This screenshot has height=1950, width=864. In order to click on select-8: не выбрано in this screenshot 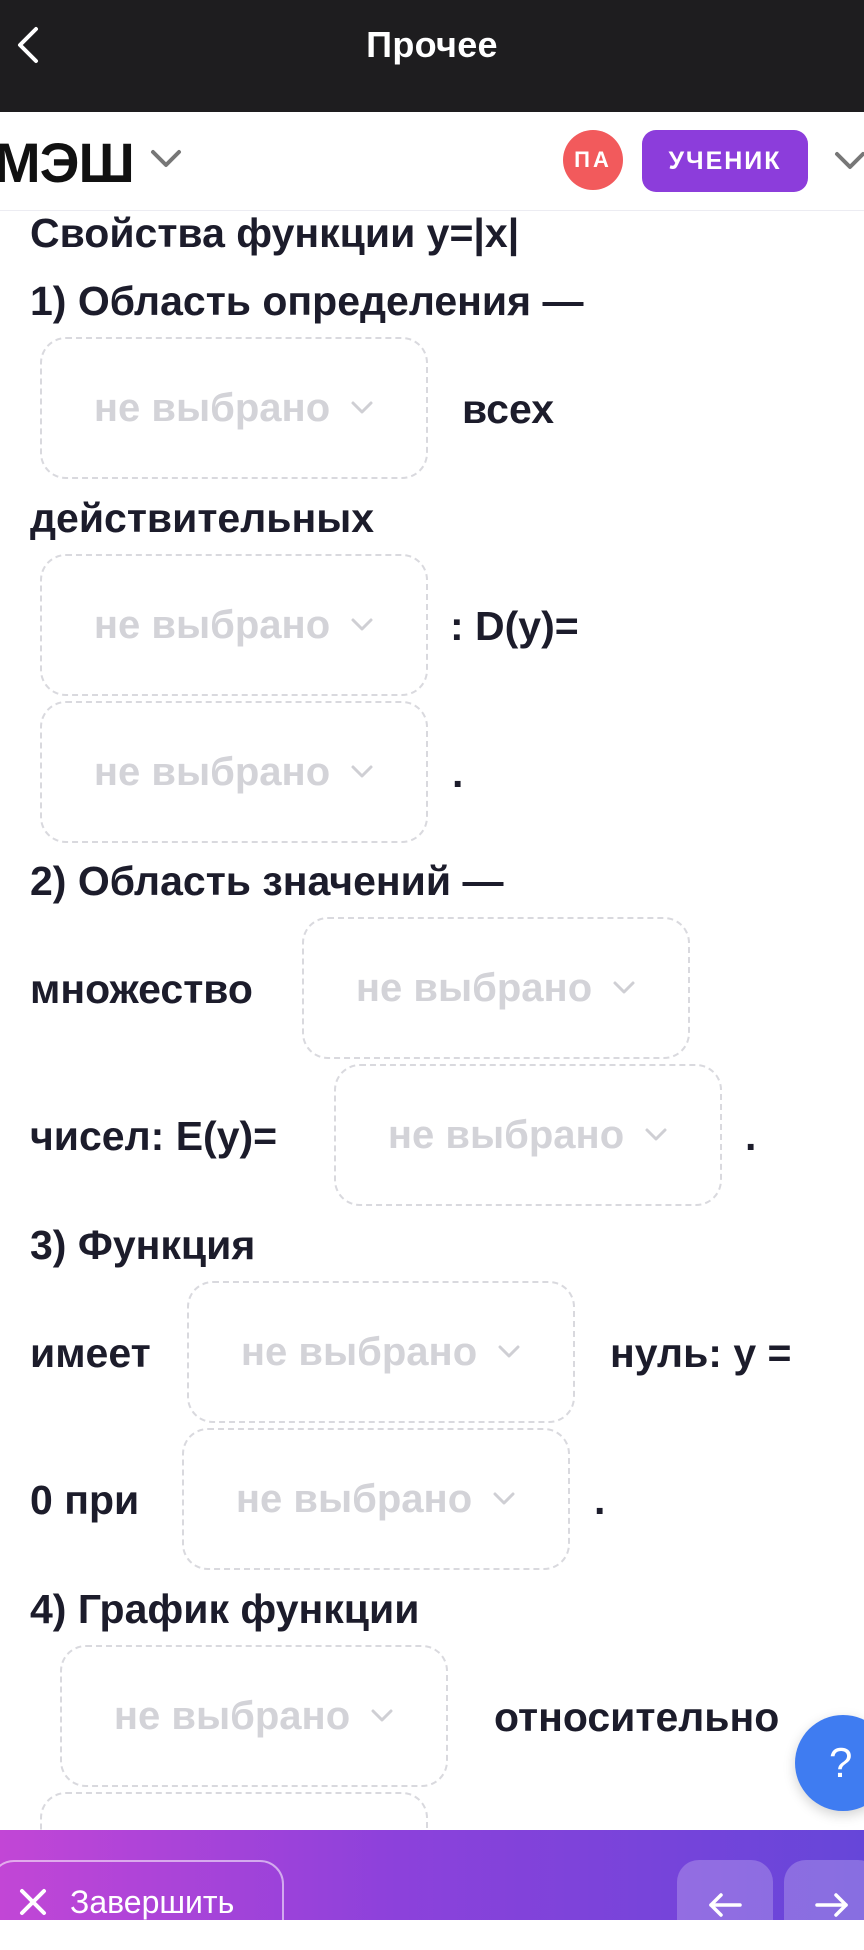, I will do `click(254, 1716)`.